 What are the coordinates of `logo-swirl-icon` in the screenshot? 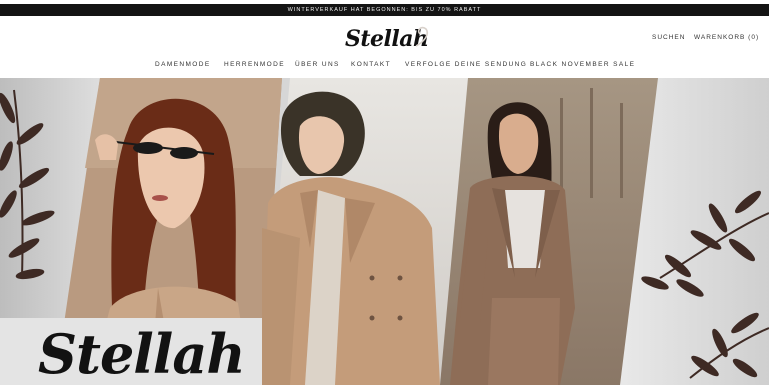 It's located at (422, 36).